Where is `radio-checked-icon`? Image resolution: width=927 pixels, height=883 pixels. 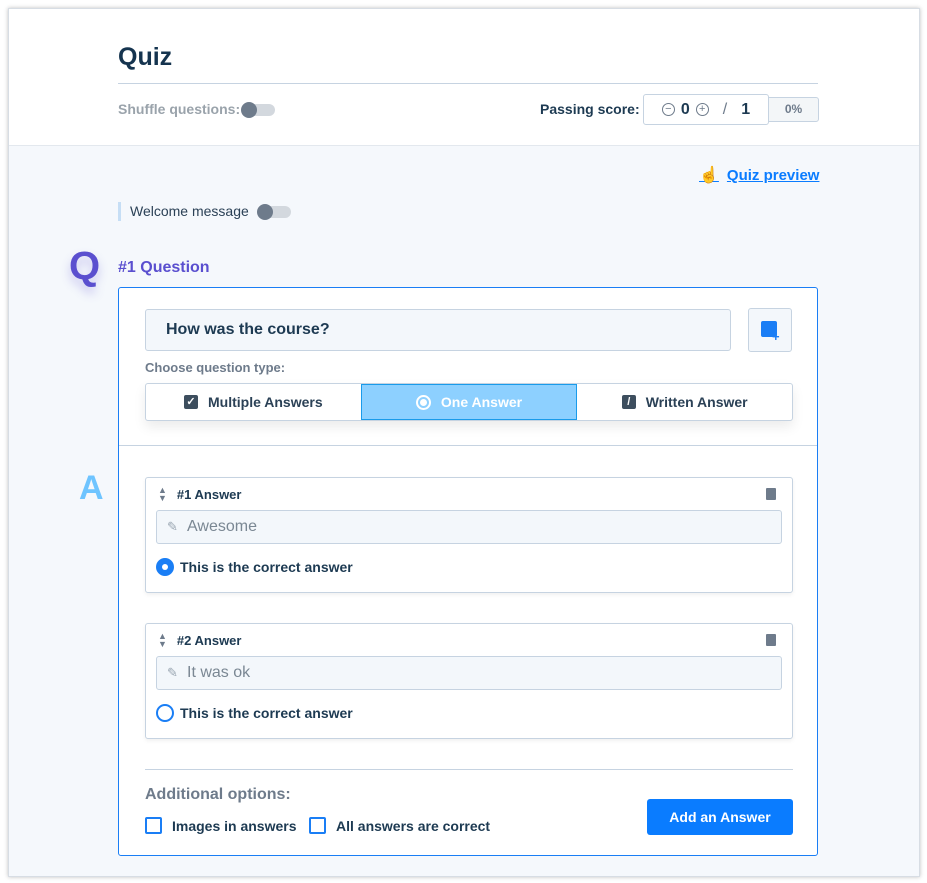 radio-checked-icon is located at coordinates (165, 567).